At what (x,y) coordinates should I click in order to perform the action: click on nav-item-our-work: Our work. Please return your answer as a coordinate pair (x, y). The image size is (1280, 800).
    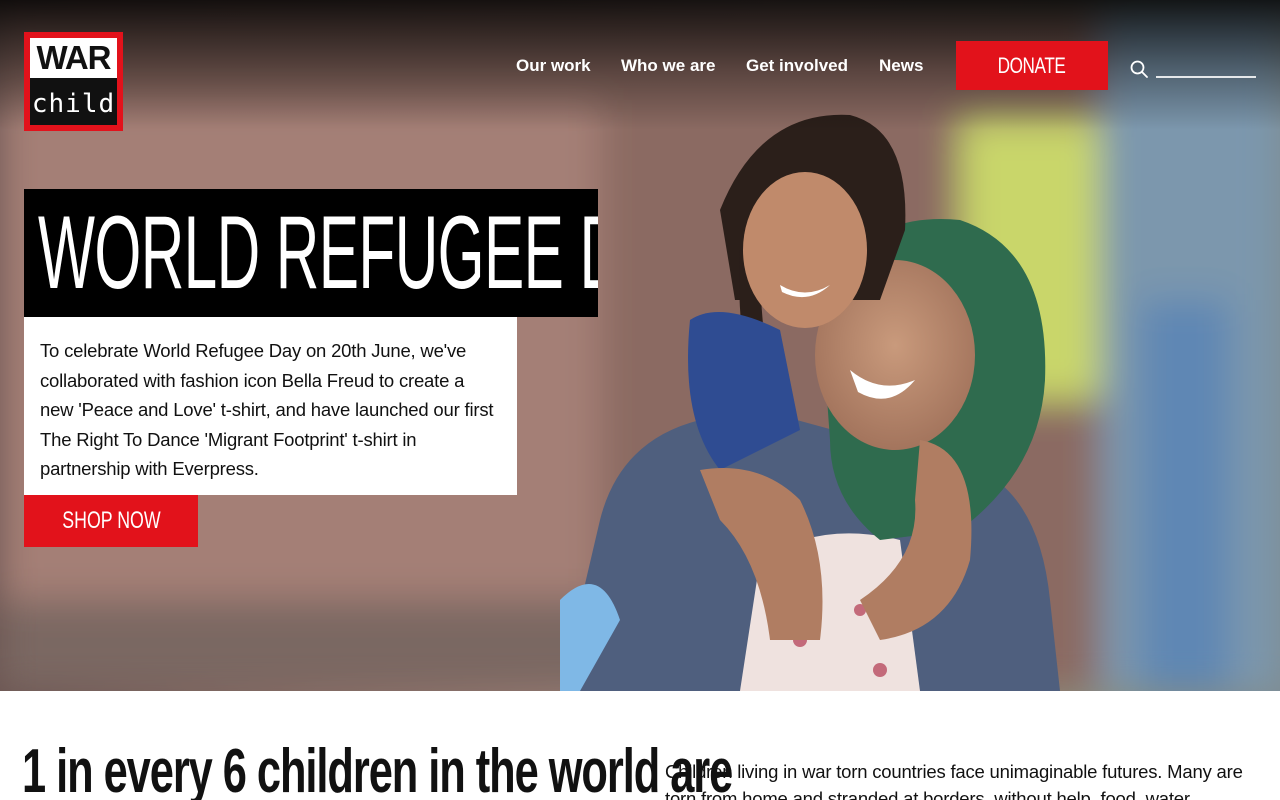
    Looking at the image, I should click on (553, 66).